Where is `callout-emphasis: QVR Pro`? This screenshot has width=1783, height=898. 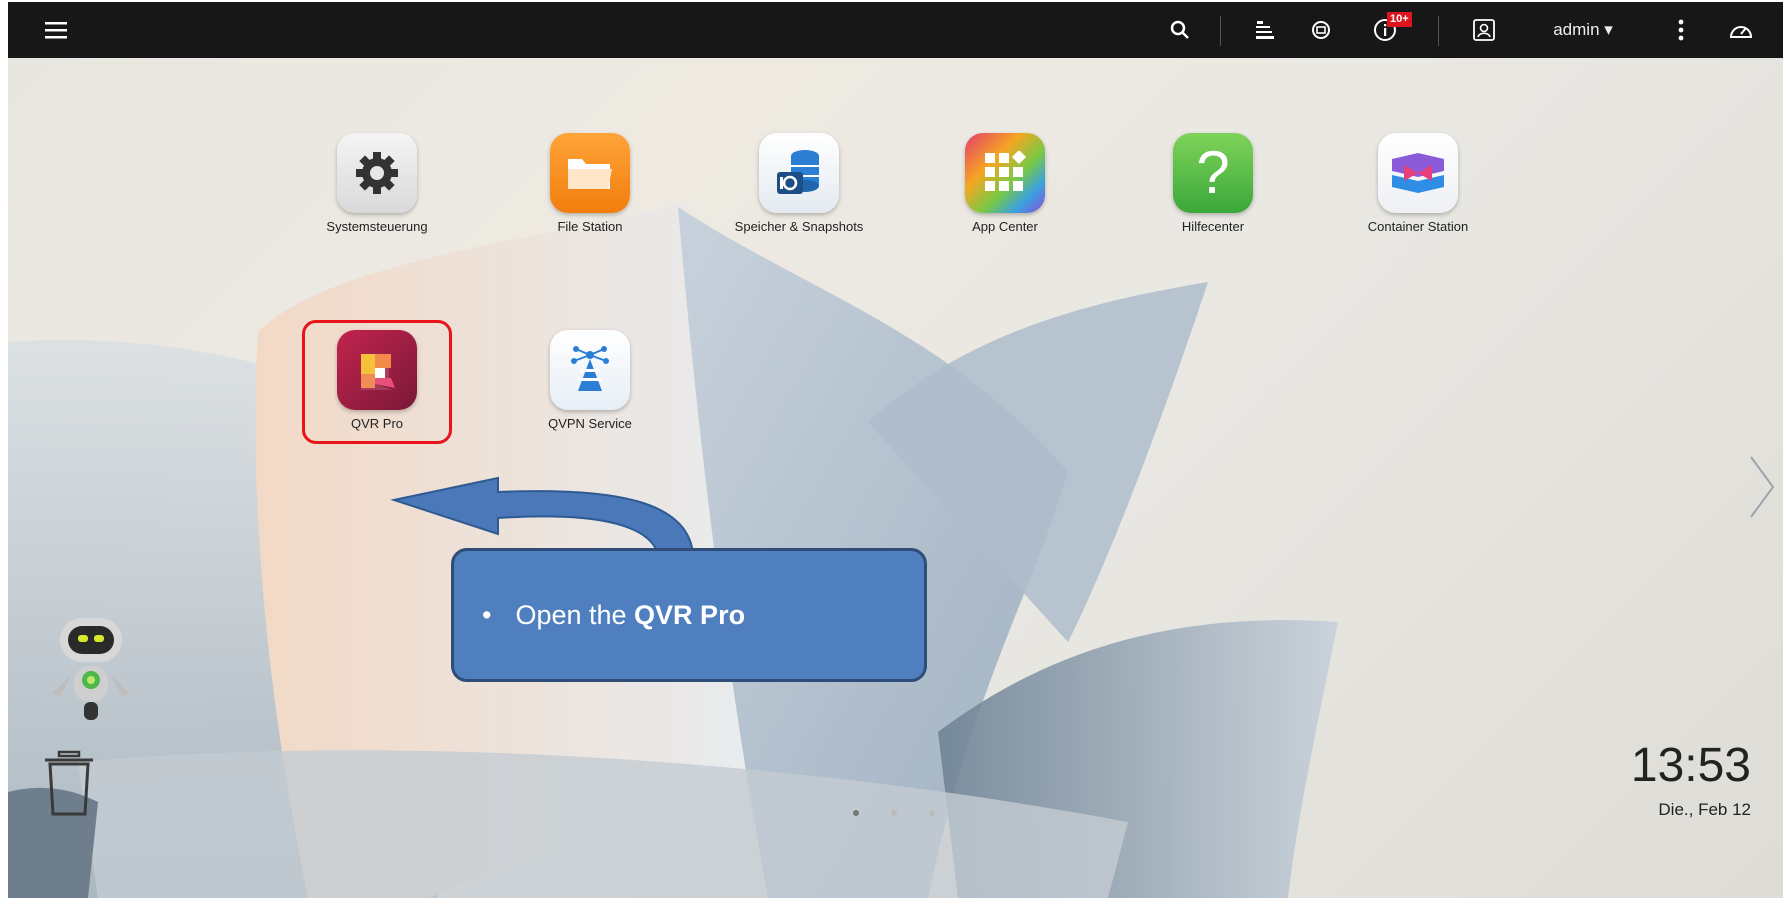 callout-emphasis: QVR Pro is located at coordinates (690, 614).